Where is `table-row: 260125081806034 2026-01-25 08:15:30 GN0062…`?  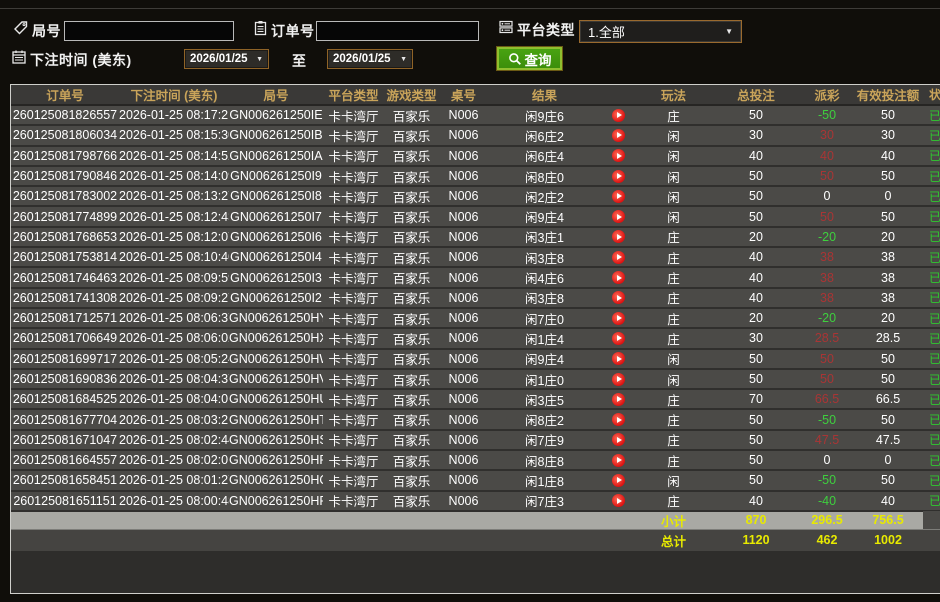
table-row: 260125081806034 2026-01-25 08:15:30 GN0062… is located at coordinates (475, 136).